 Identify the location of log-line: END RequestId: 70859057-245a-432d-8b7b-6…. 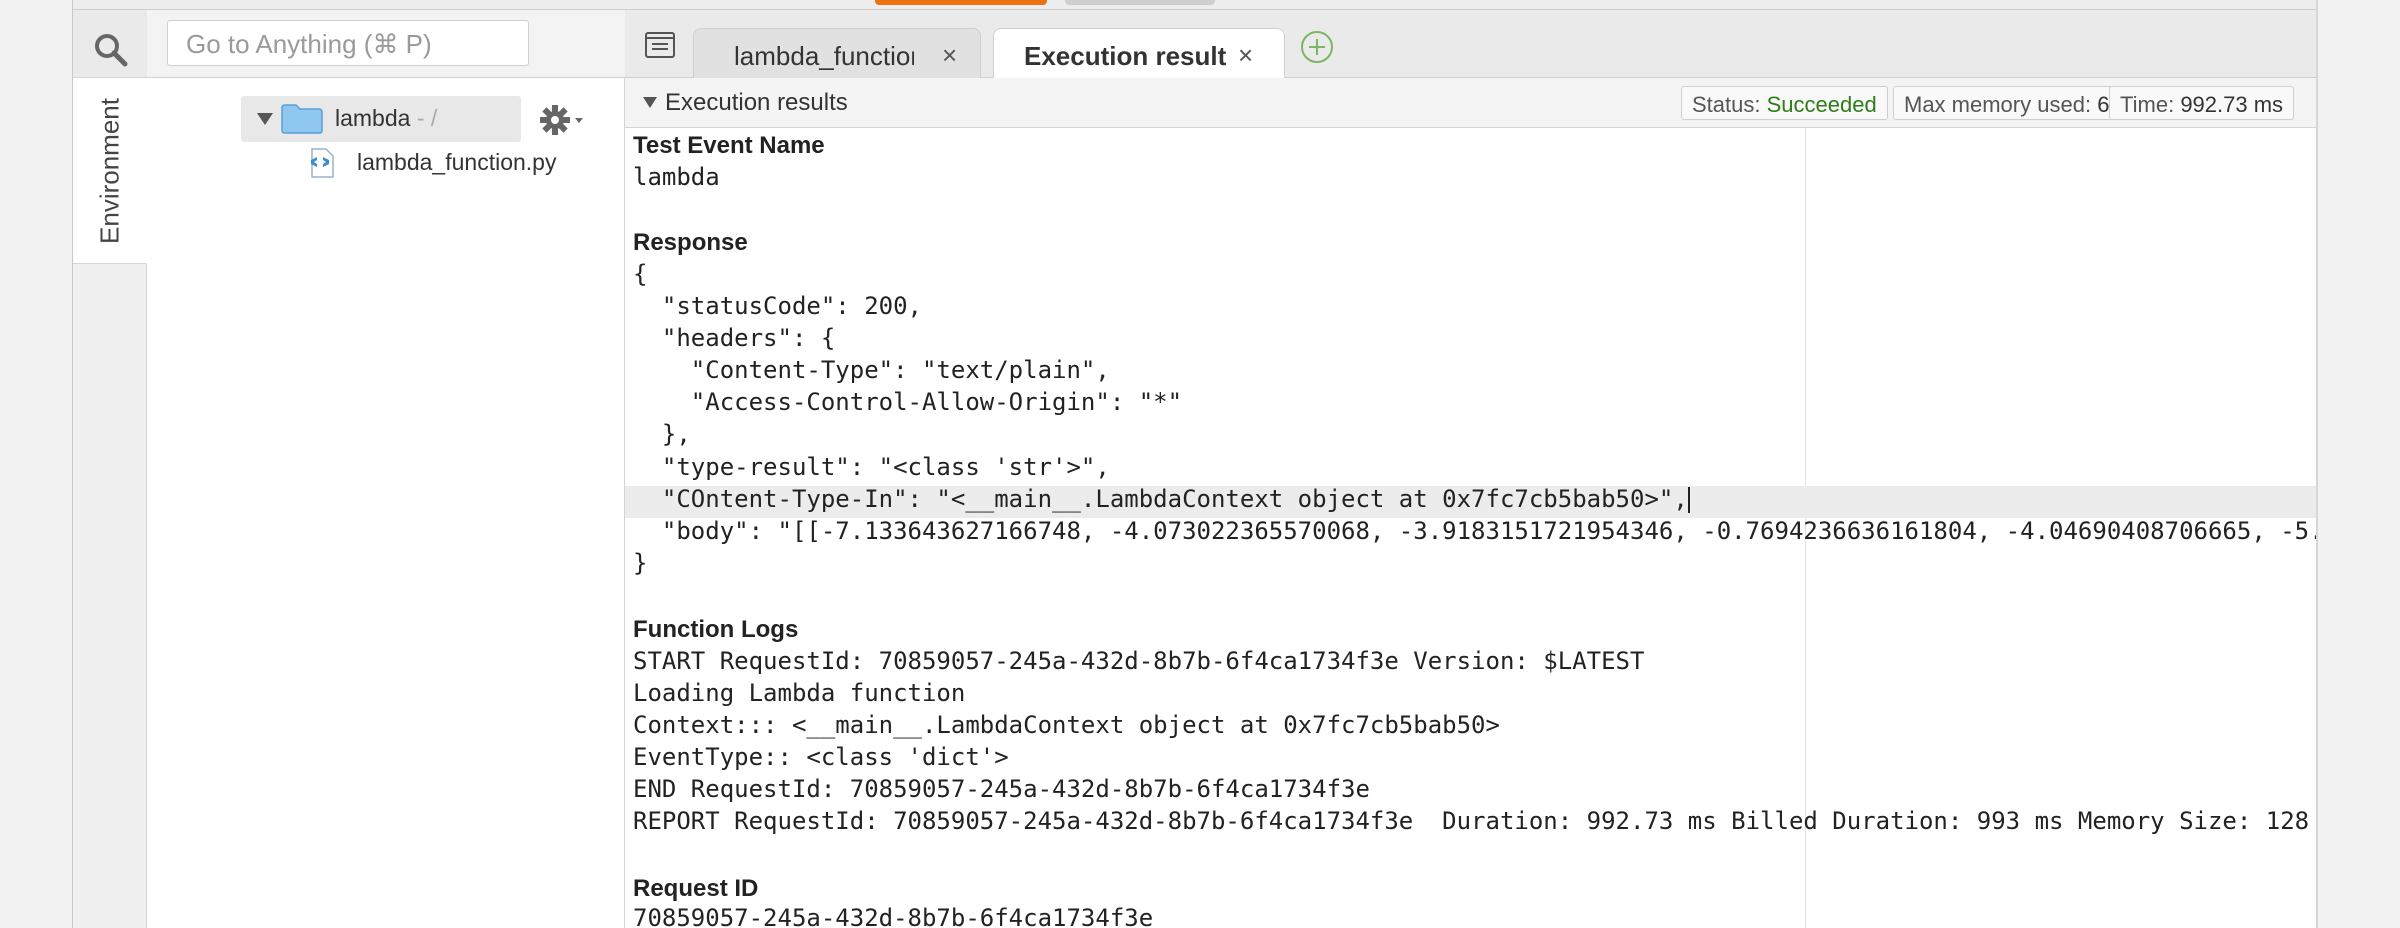
(1001, 789).